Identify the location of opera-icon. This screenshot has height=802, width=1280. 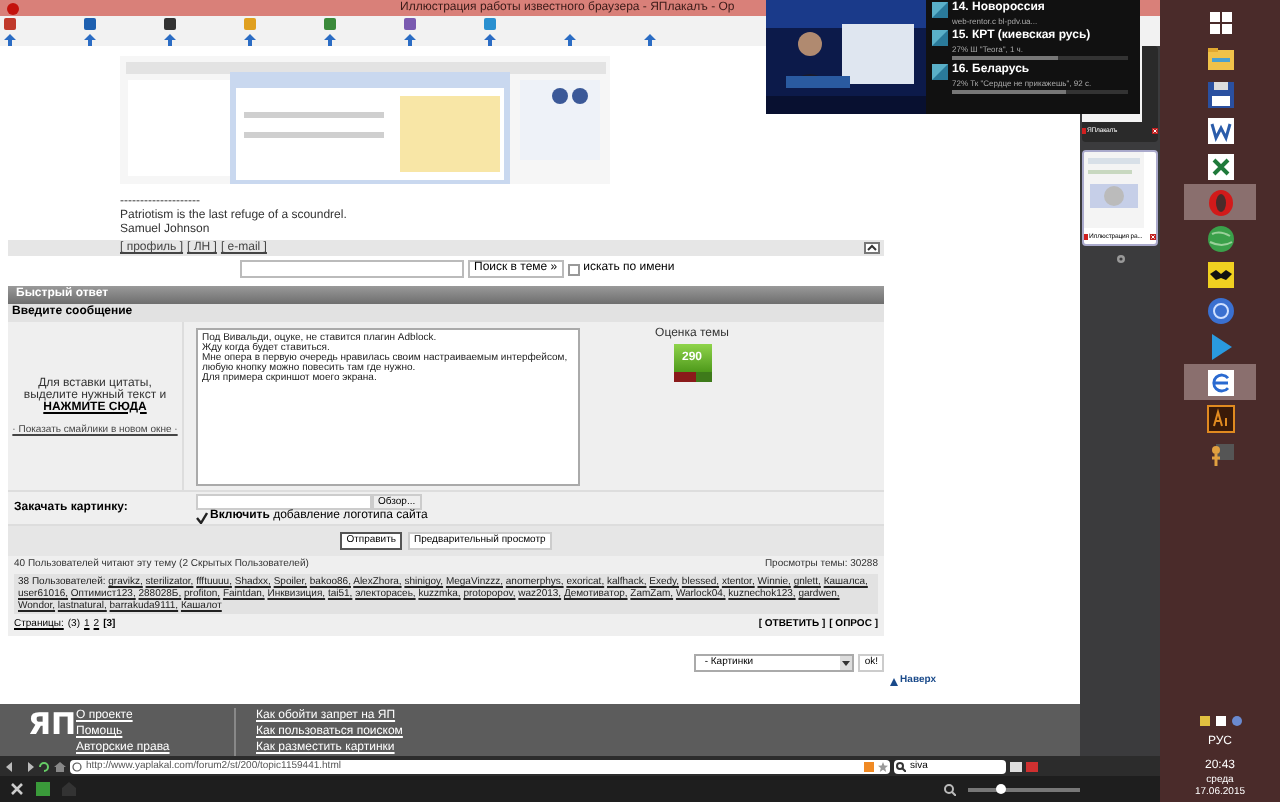
(13, 8).